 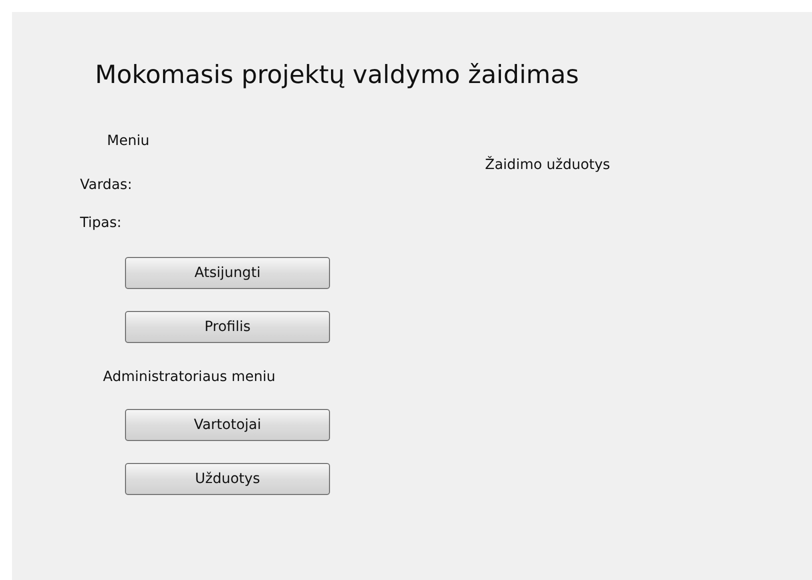 I want to click on admin-button: Vartotojai, so click(x=227, y=425).